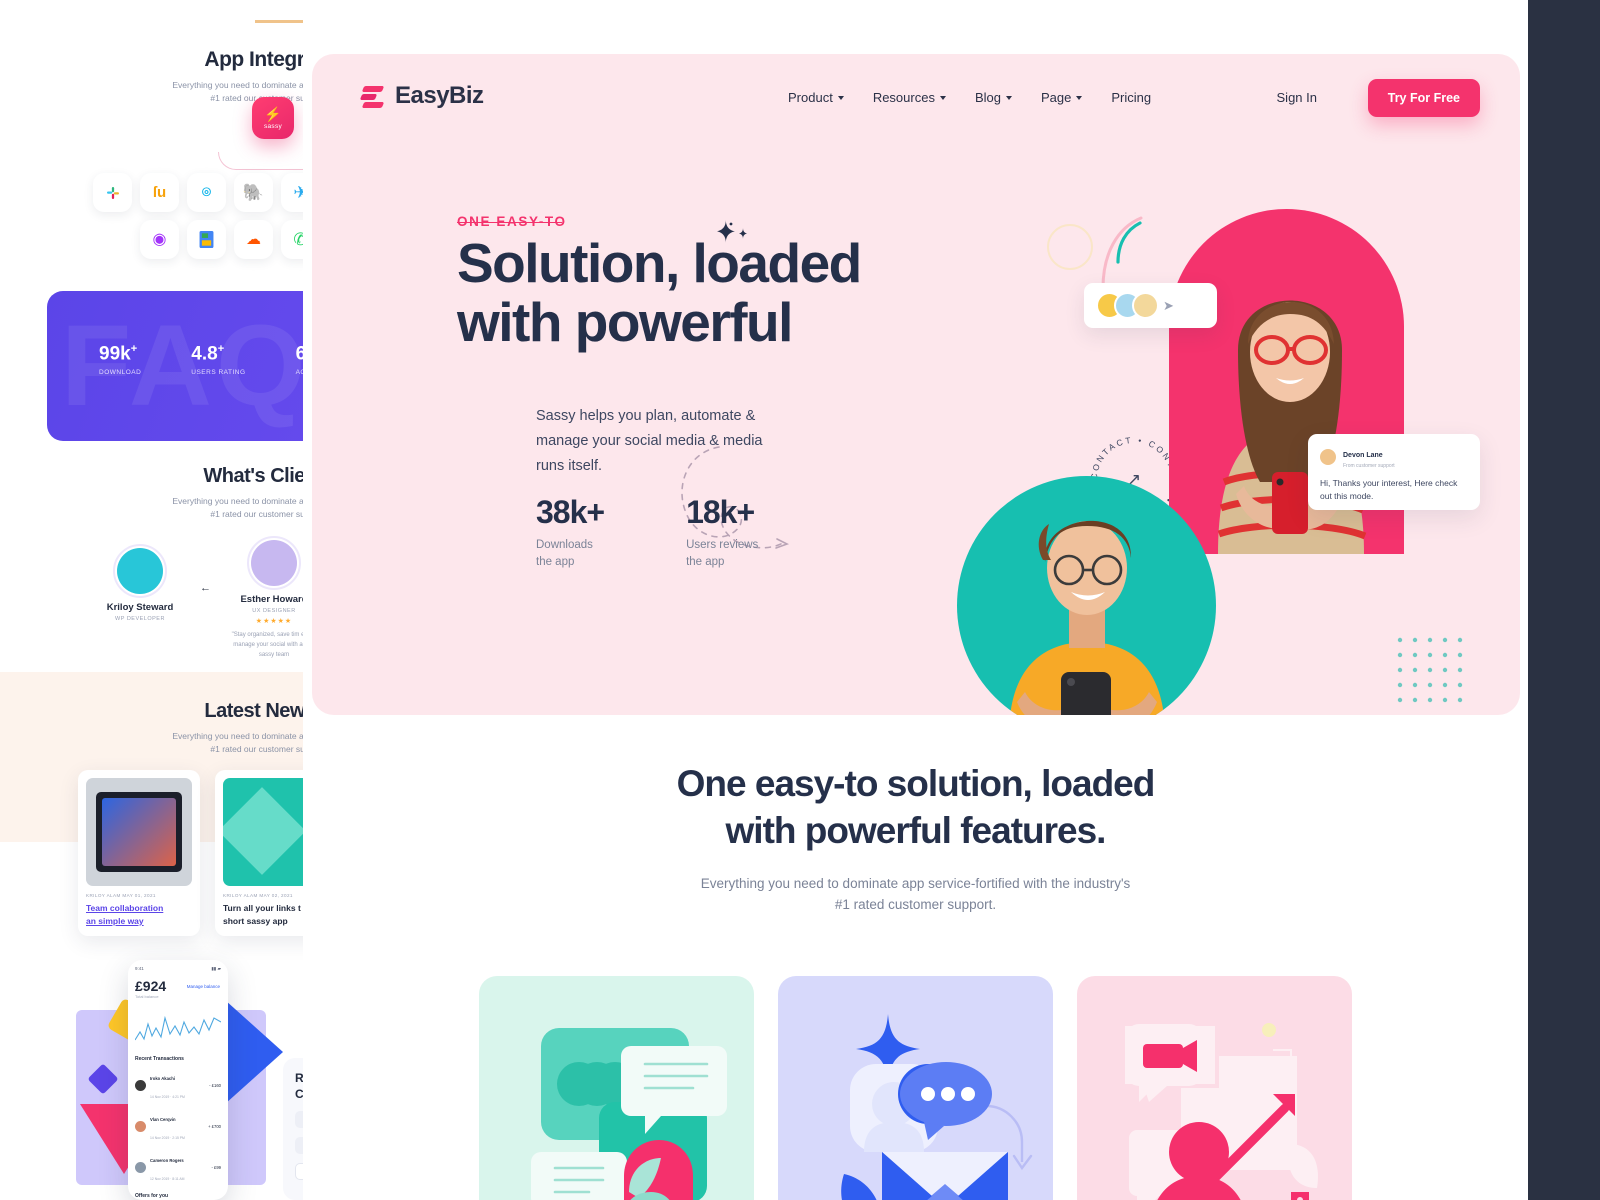  I want to click on blue-triangle, so click(254, 1052).